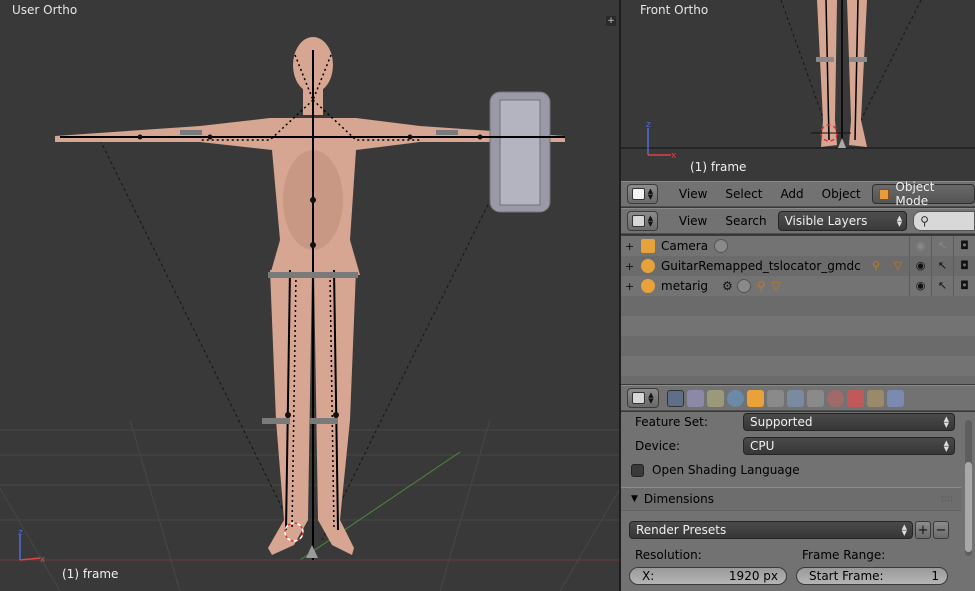 This screenshot has height=591, width=975. What do you see at coordinates (849, 422) in the screenshot?
I see `feature-set-dropdown: Supported ▲ ▼` at bounding box center [849, 422].